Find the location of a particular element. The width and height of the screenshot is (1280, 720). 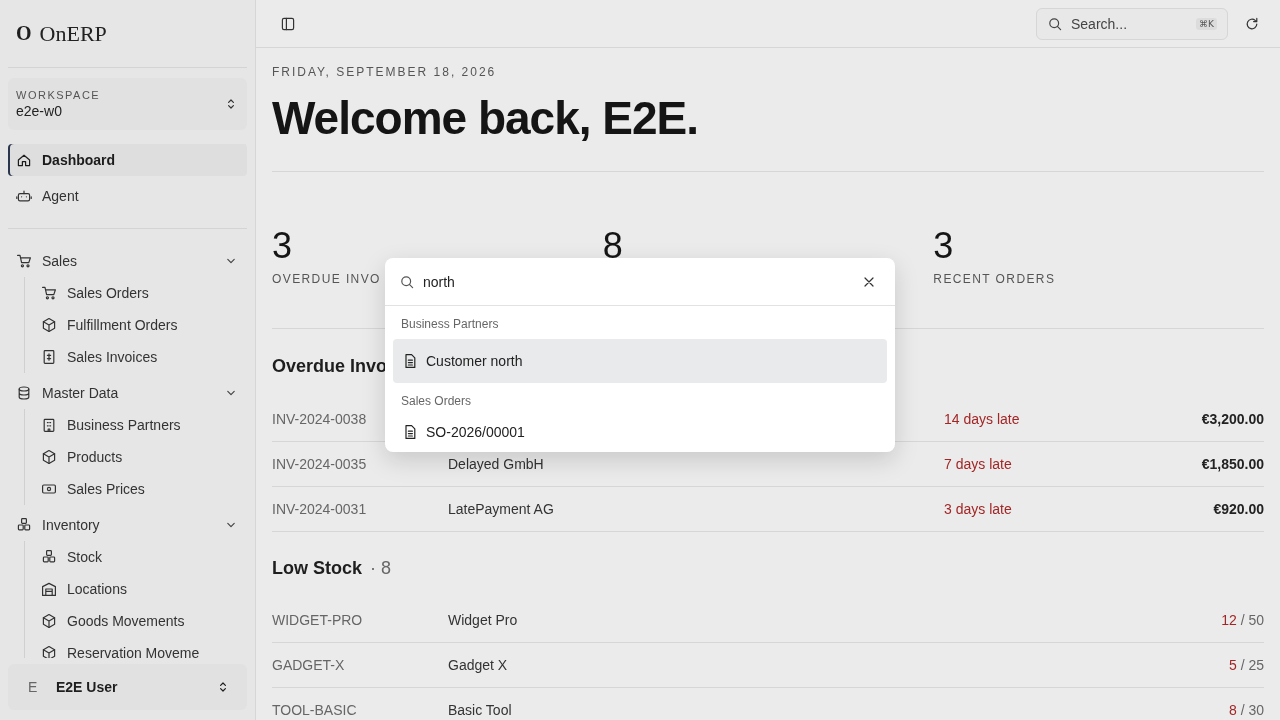

workspace-label: WORKSPACE is located at coordinates (59, 95).